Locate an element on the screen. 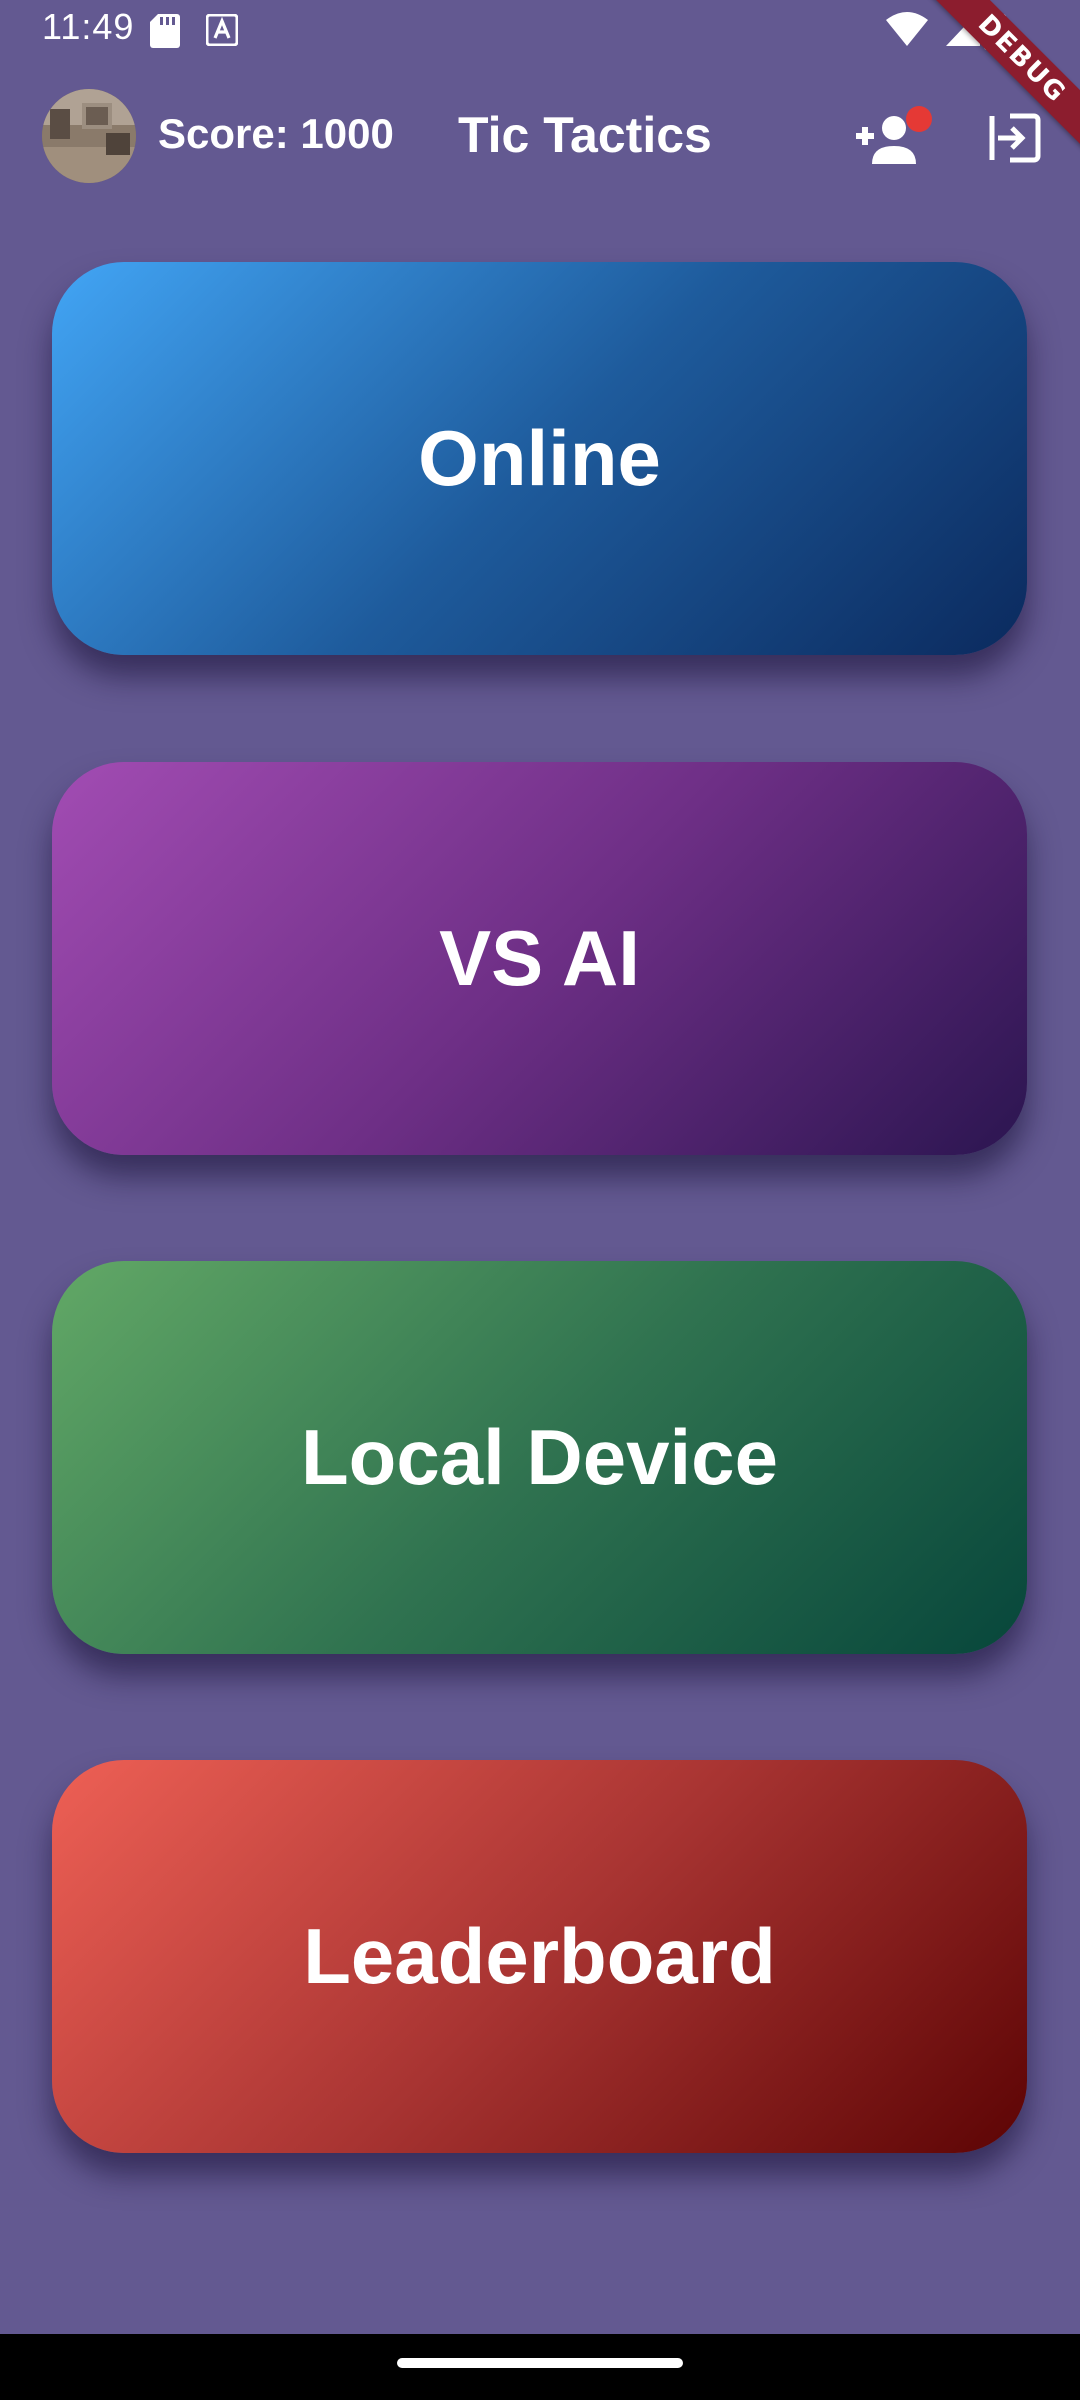 This screenshot has width=1080, height=2400. avatar is located at coordinates (89, 136).